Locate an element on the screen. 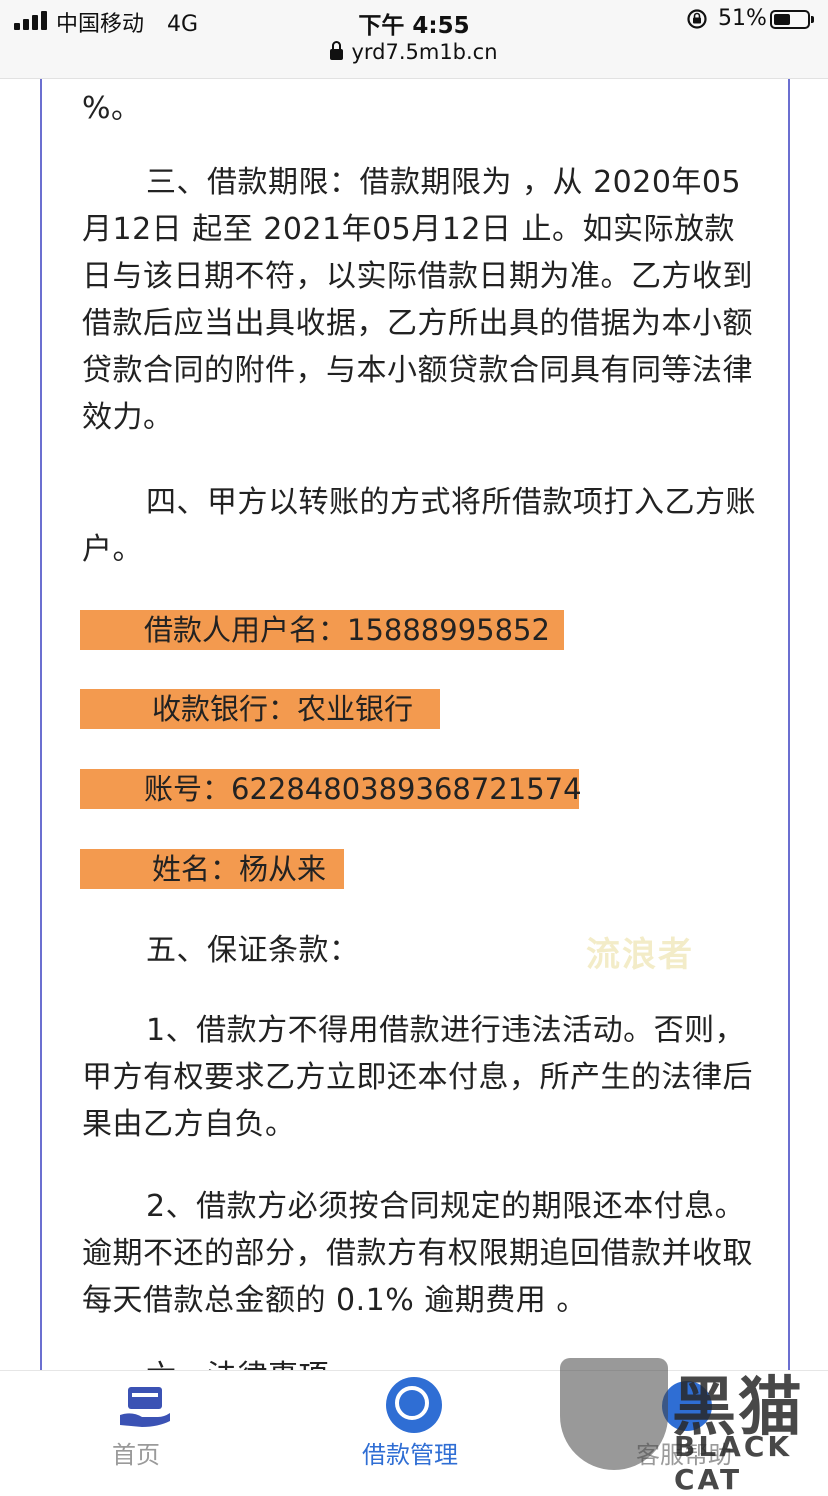 The width and height of the screenshot is (828, 1496). lock-icon is located at coordinates (337, 50).